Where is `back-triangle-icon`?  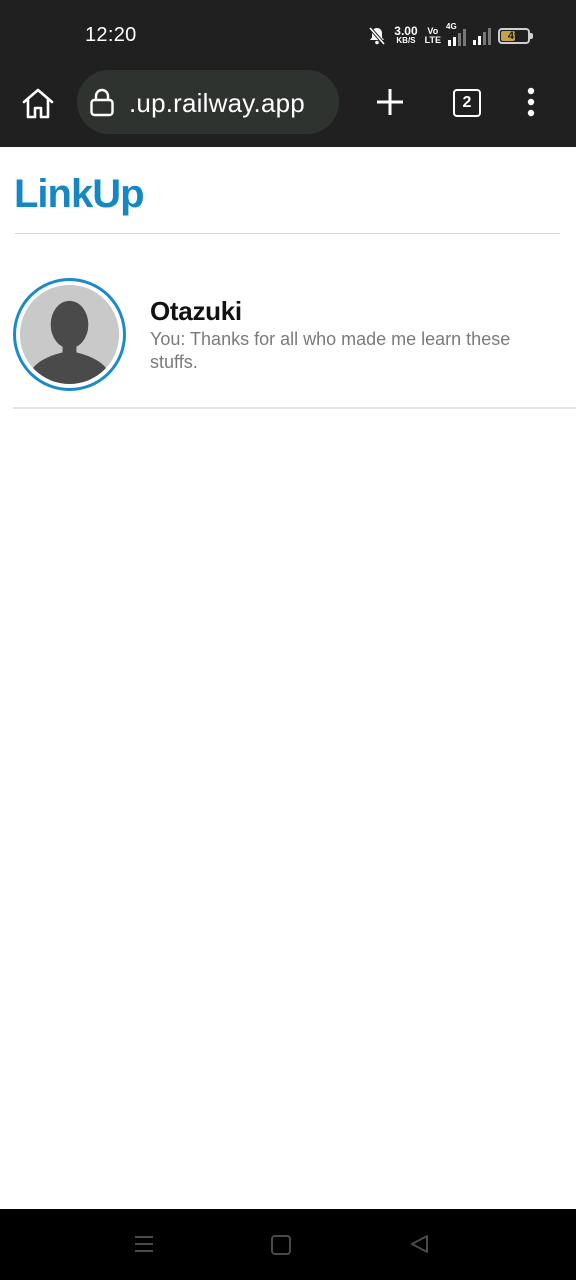 back-triangle-icon is located at coordinates (419, 1244).